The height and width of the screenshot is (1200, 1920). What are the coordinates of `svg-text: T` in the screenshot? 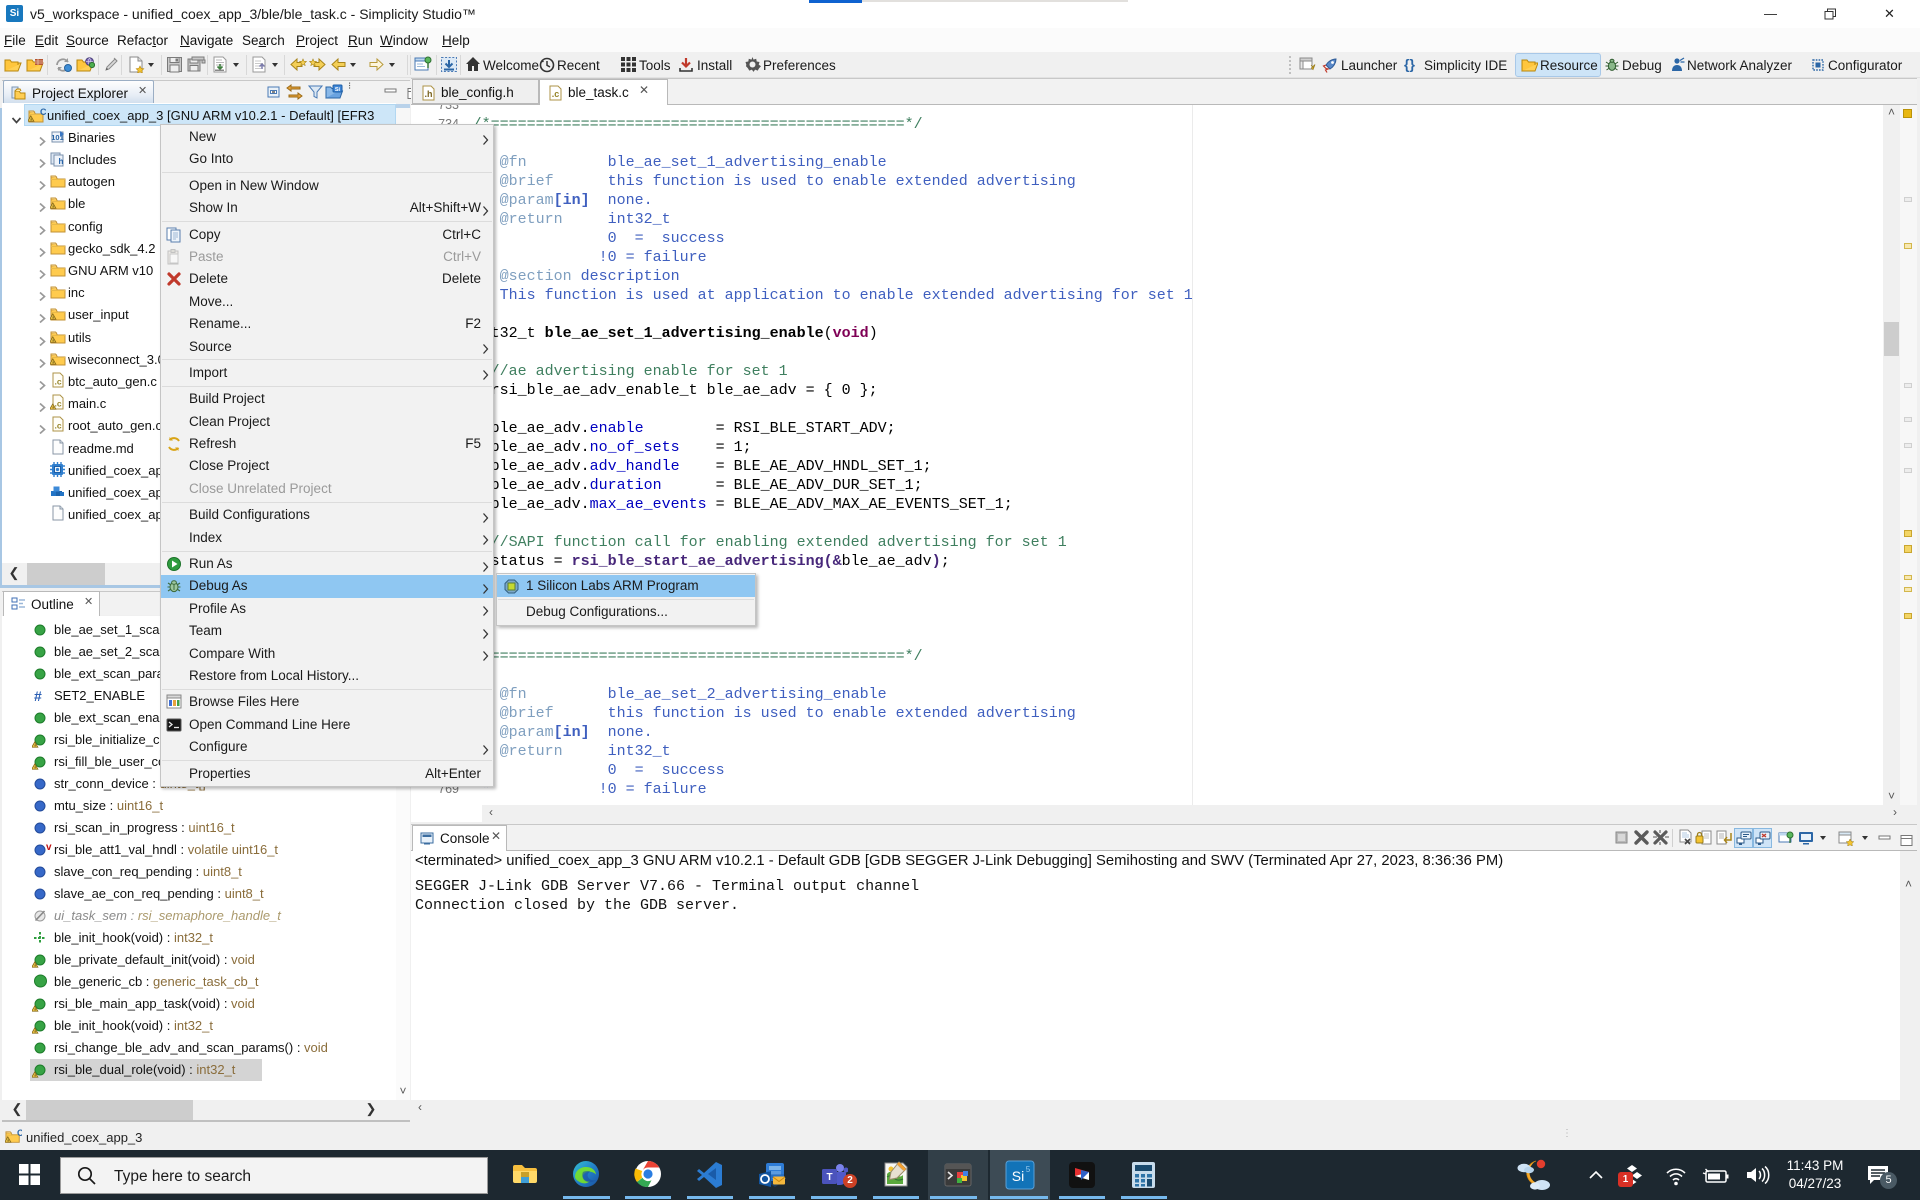 It's located at (829, 1177).